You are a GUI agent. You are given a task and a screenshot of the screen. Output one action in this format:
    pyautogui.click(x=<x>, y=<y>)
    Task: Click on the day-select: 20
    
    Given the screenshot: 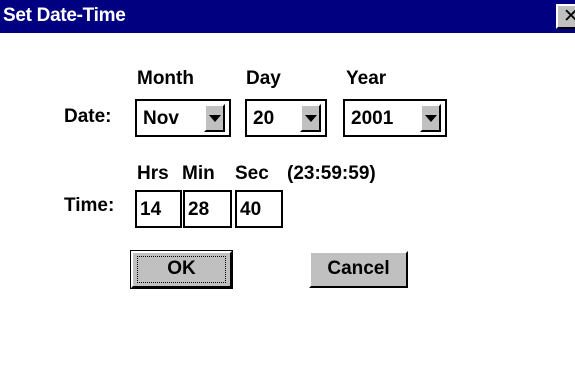 What is the action you would take?
    pyautogui.click(x=286, y=118)
    